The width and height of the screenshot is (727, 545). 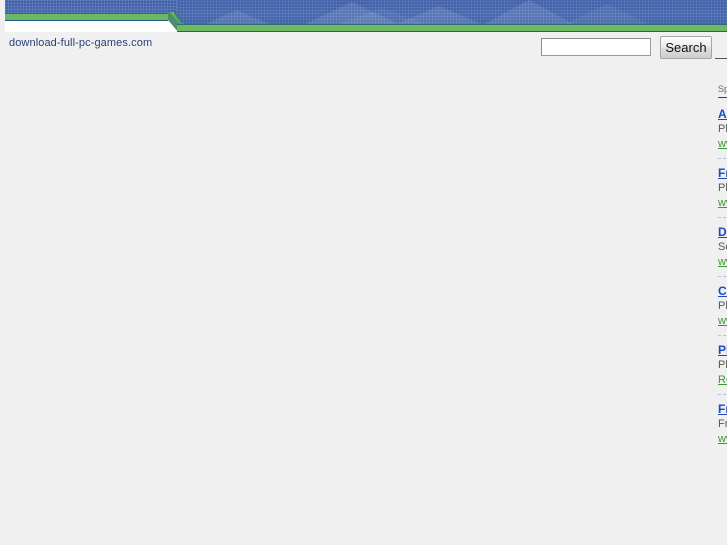 I want to click on ad-title-link: Free Game Downloads, so click(x=722, y=409).